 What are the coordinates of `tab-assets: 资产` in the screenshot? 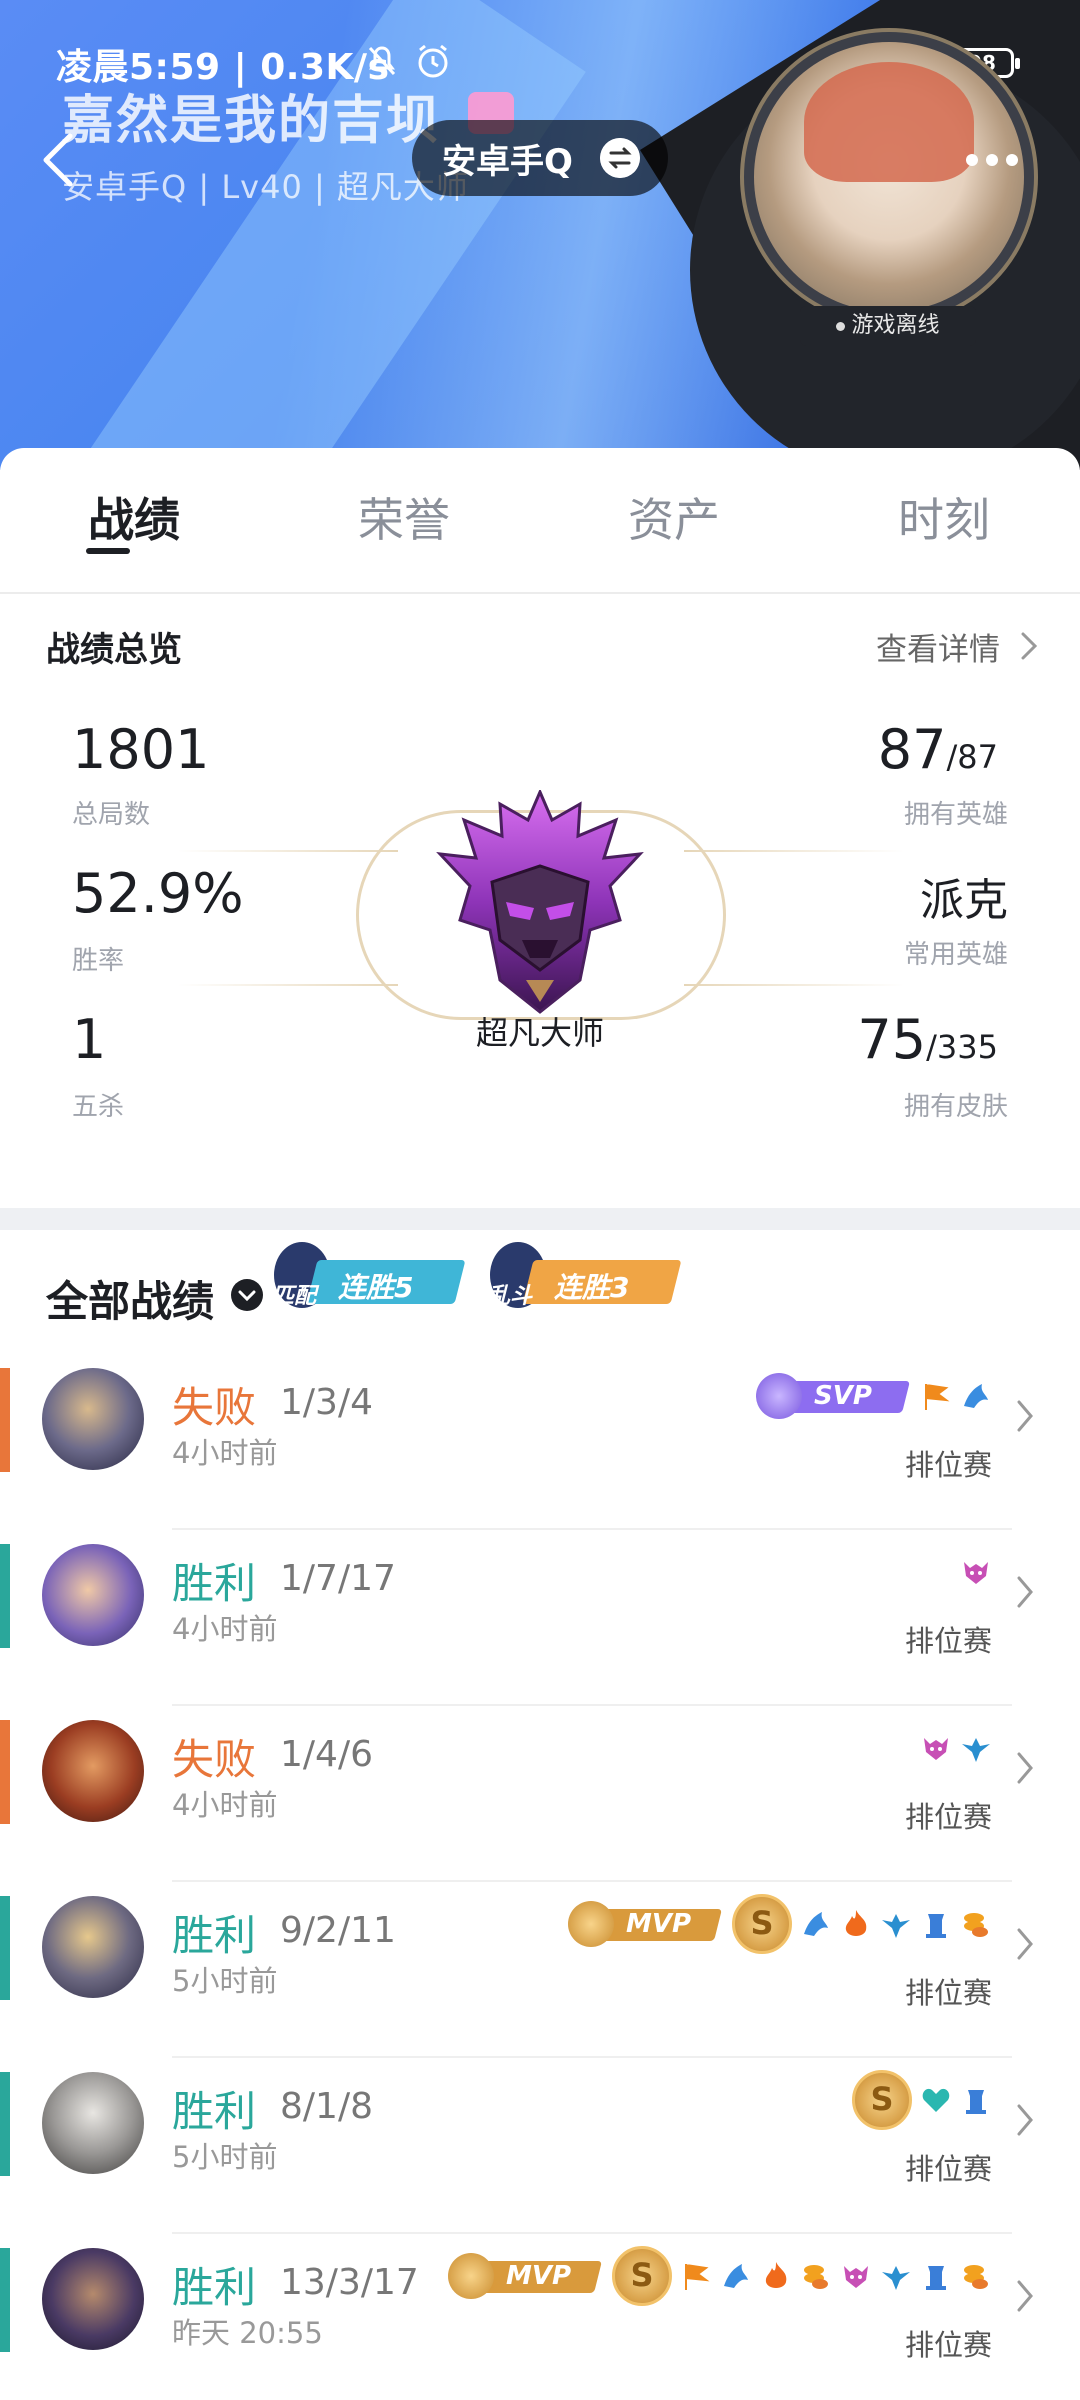 It's located at (674, 517).